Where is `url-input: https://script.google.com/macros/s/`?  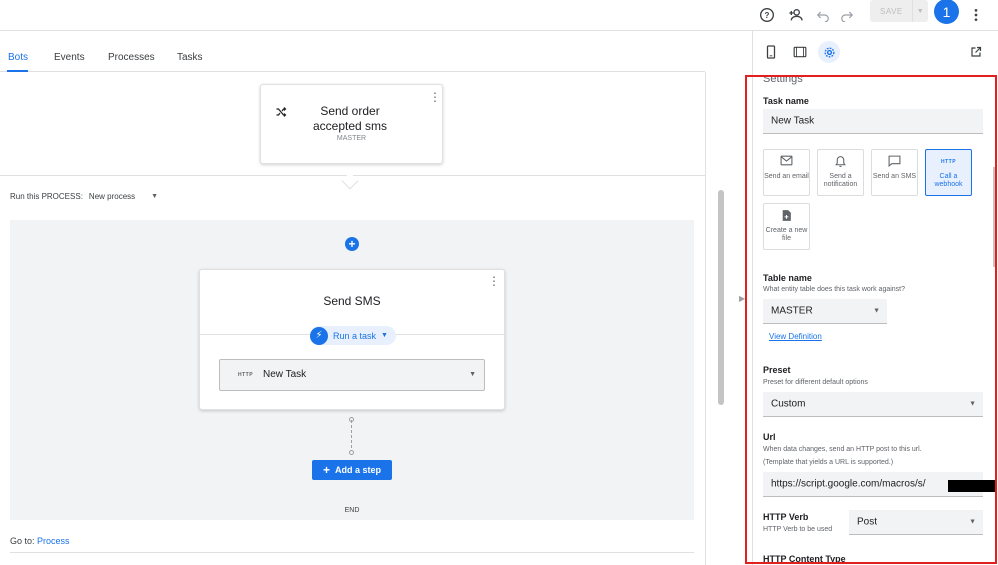 url-input: https://script.google.com/macros/s/ is located at coordinates (879, 484).